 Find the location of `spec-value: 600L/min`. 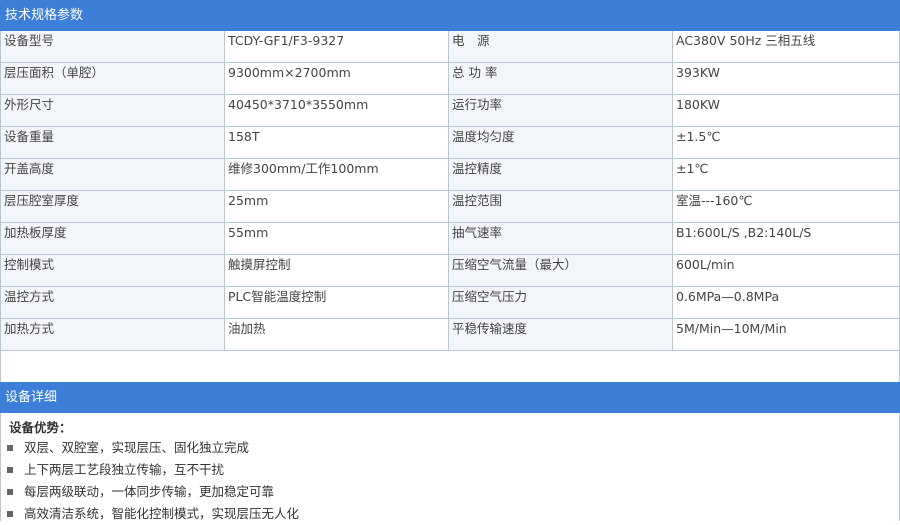

spec-value: 600L/min is located at coordinates (786, 270).